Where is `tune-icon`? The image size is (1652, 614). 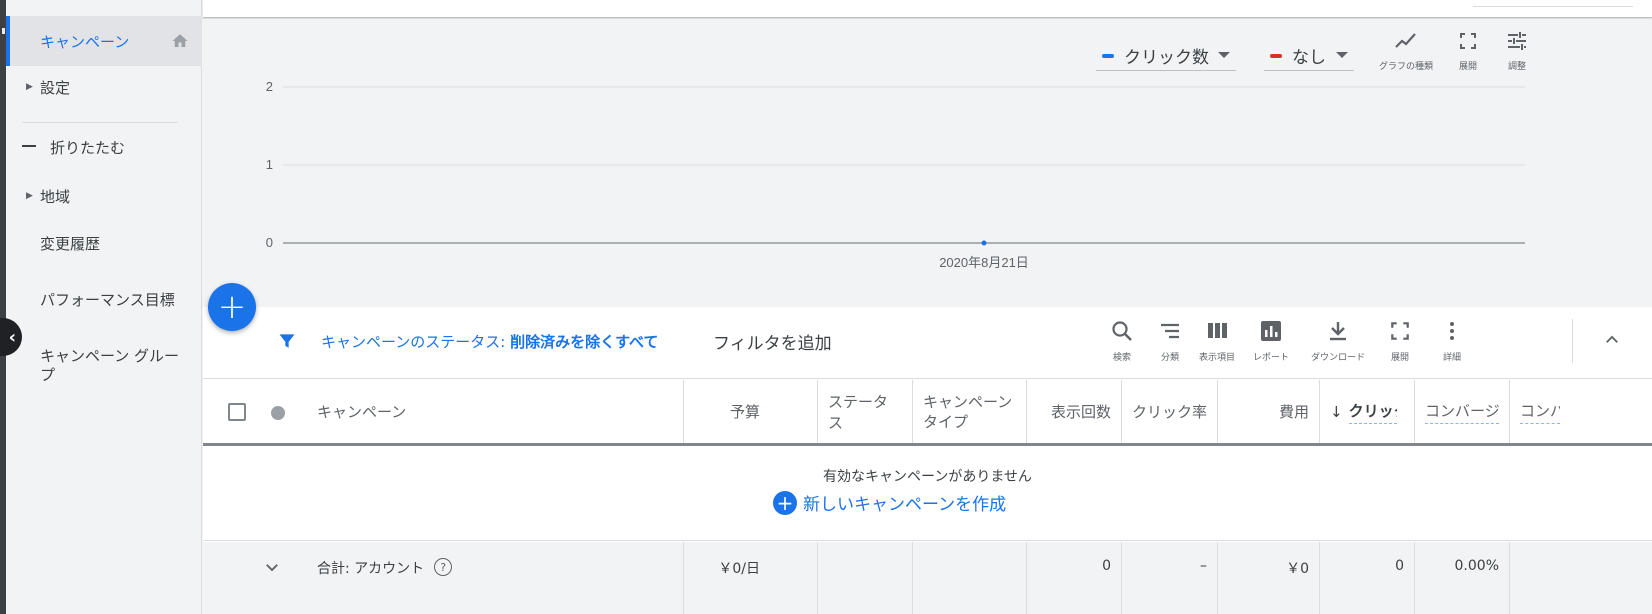
tune-icon is located at coordinates (1517, 41).